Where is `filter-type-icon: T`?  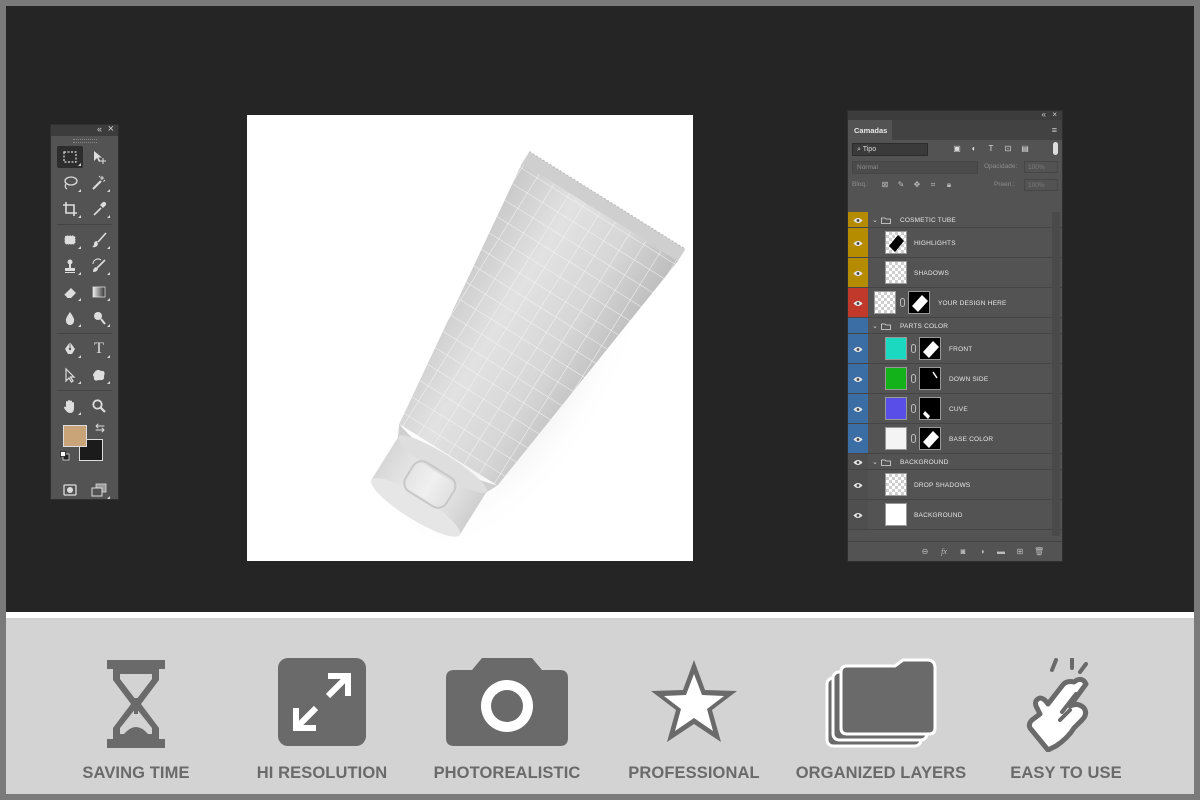 filter-type-icon: T is located at coordinates (991, 149).